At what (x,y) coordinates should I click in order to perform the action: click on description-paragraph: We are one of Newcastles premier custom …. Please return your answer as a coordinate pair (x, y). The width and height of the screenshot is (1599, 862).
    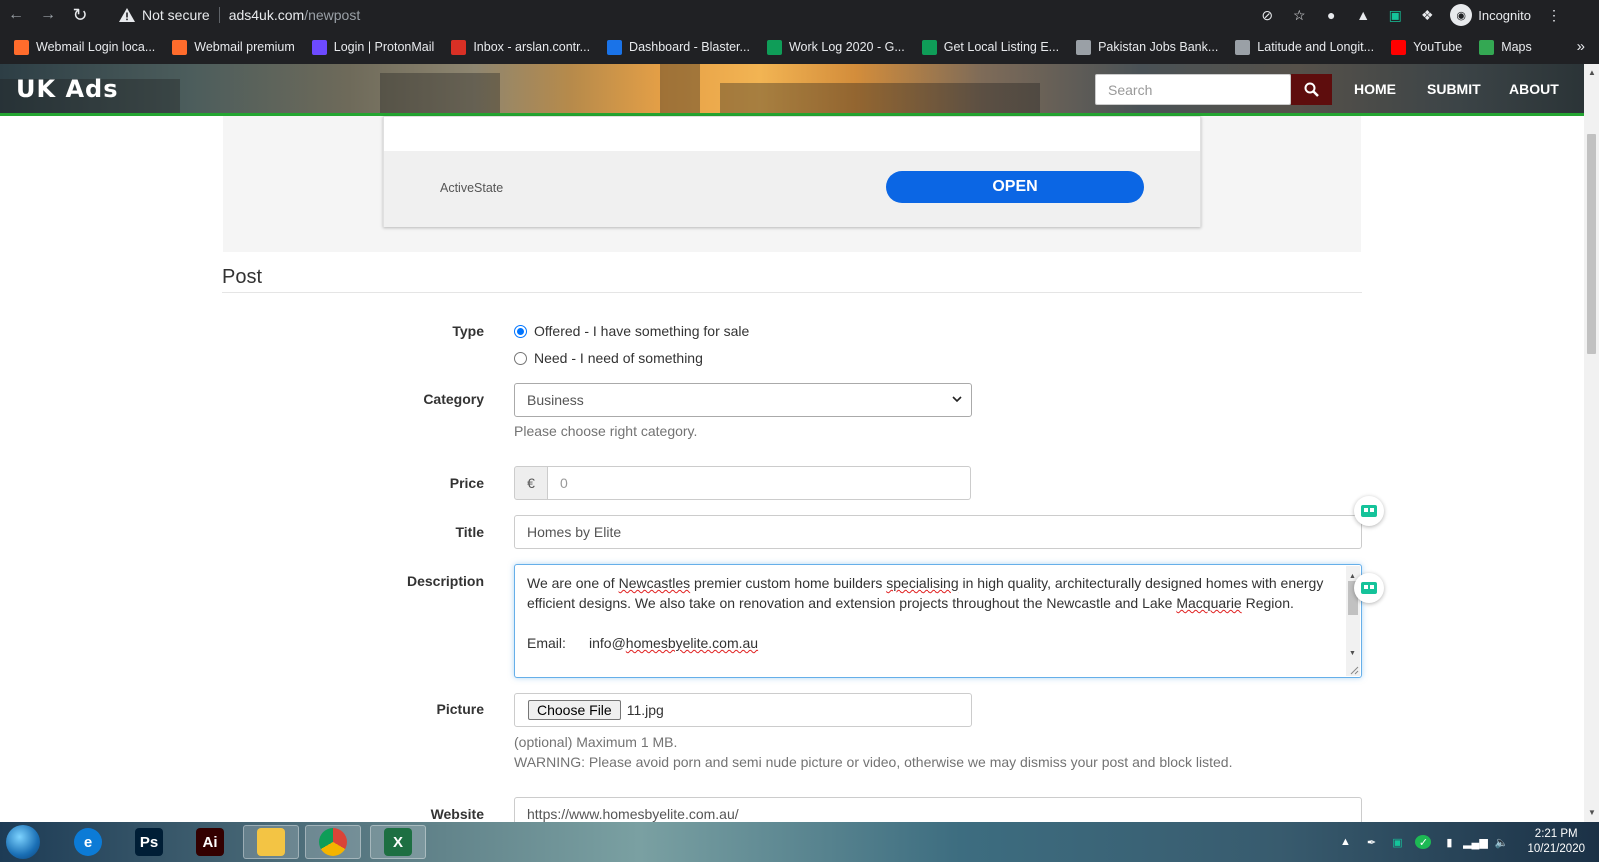
    Looking at the image, I should click on (929, 593).